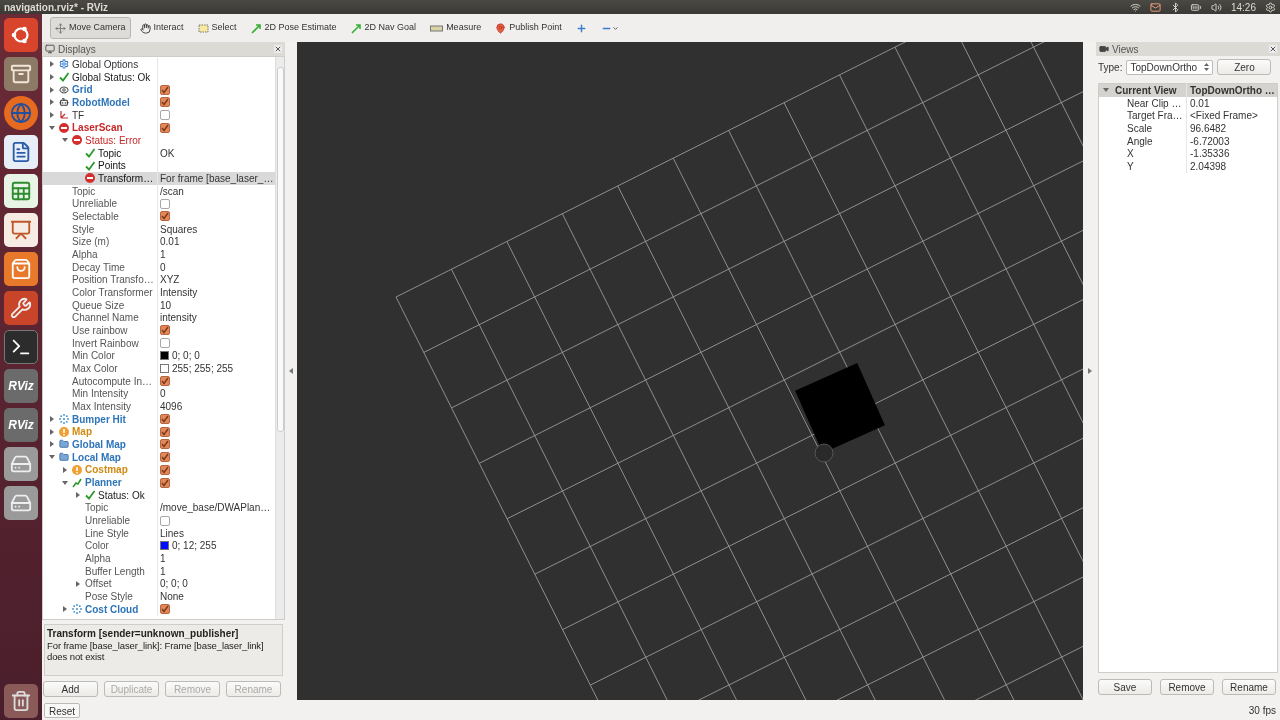 The width and height of the screenshot is (1280, 720). What do you see at coordinates (159, 140) in the screenshot?
I see `tree-row: Status: Error` at bounding box center [159, 140].